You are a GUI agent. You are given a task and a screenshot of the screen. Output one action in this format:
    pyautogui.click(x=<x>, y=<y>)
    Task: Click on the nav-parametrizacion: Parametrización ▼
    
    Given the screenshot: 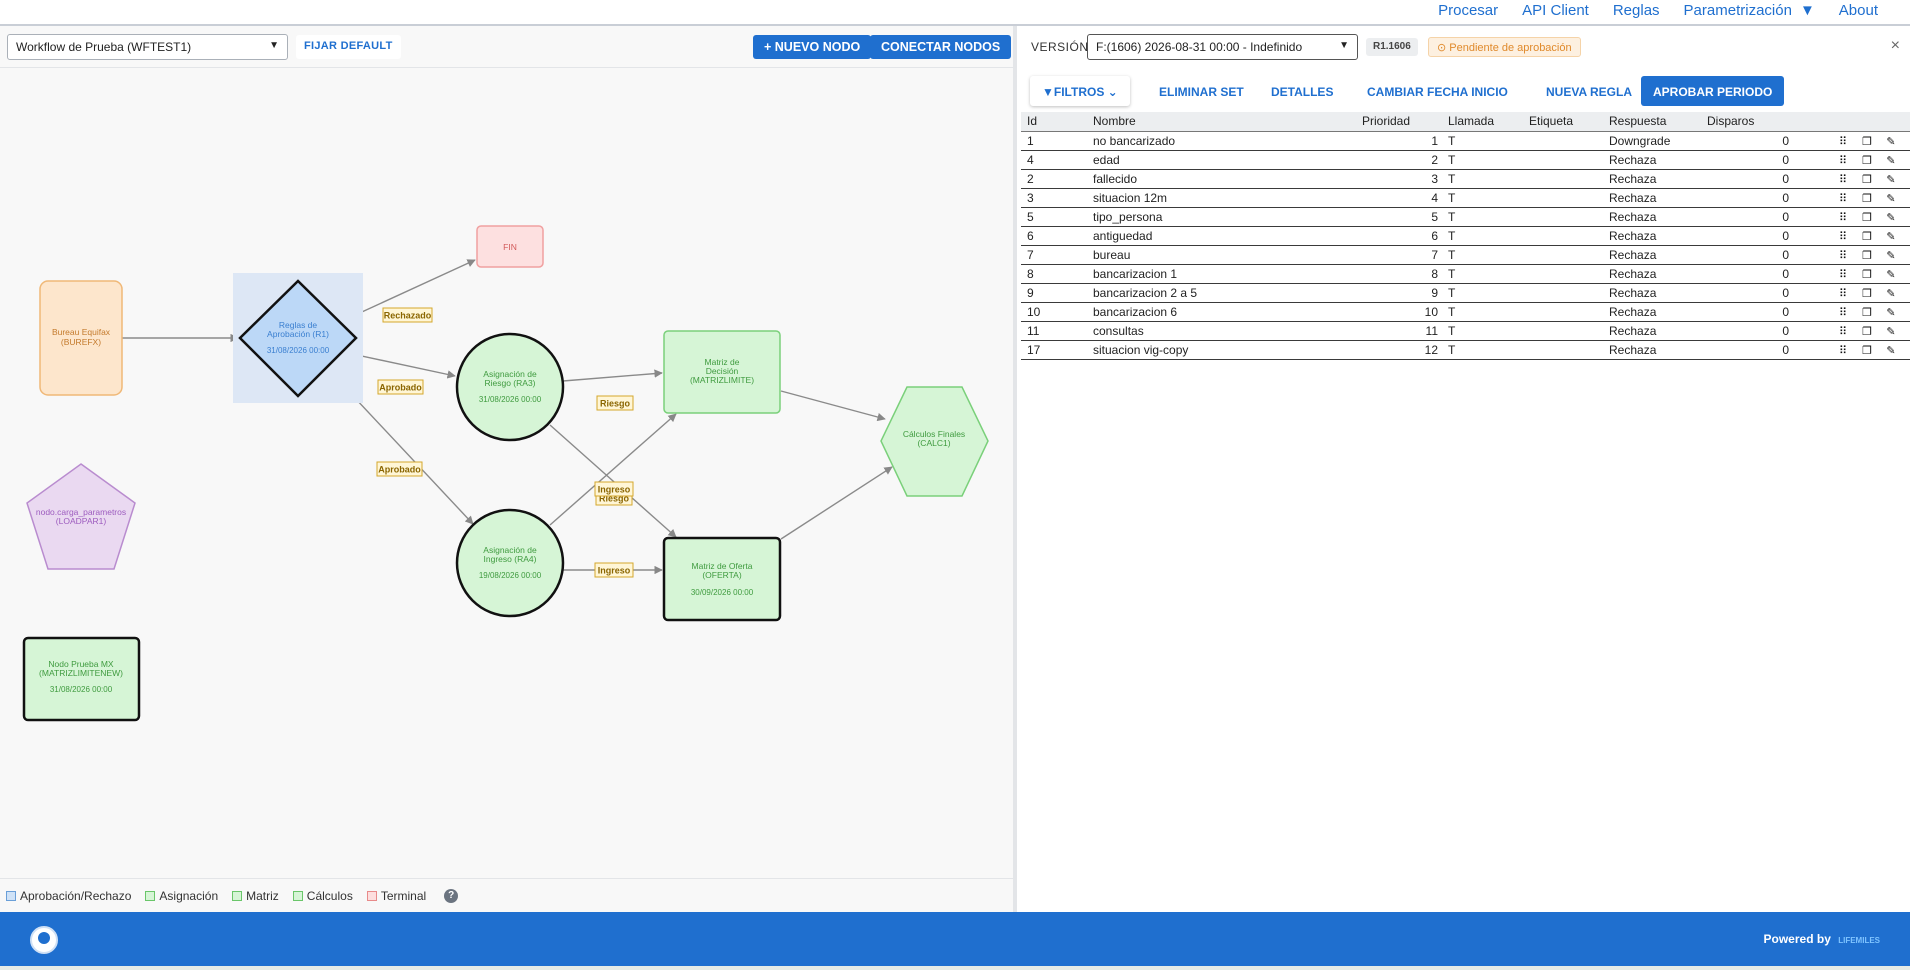 What is the action you would take?
    pyautogui.click(x=1749, y=10)
    